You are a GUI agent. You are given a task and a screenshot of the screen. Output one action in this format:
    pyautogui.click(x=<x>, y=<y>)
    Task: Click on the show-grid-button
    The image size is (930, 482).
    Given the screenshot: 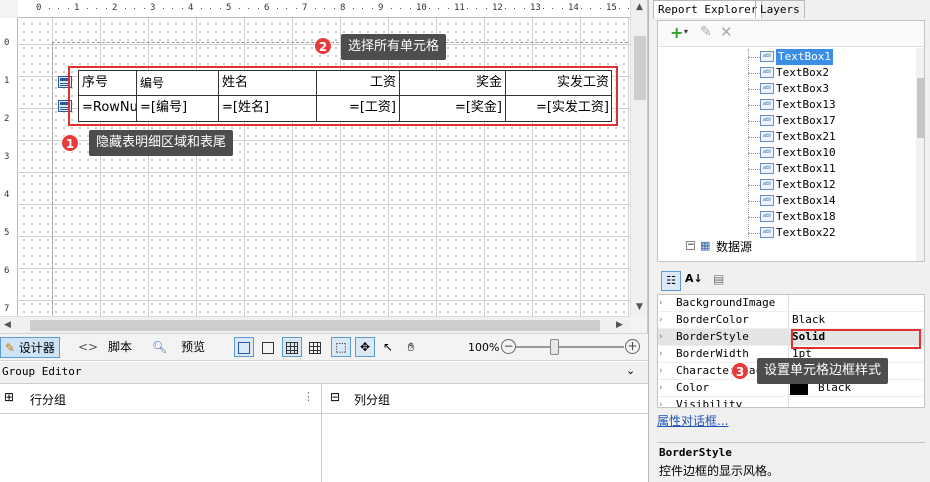 What is the action you would take?
    pyautogui.click(x=315, y=347)
    